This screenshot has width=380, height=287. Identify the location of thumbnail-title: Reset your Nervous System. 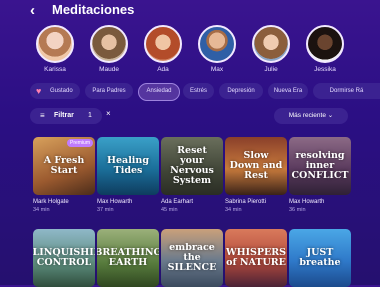
(192, 165).